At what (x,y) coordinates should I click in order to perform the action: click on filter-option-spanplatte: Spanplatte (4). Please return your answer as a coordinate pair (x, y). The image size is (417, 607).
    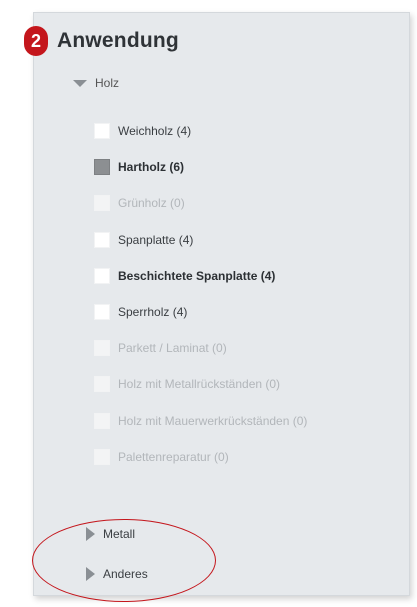
    Looking at the image, I should click on (200, 240).